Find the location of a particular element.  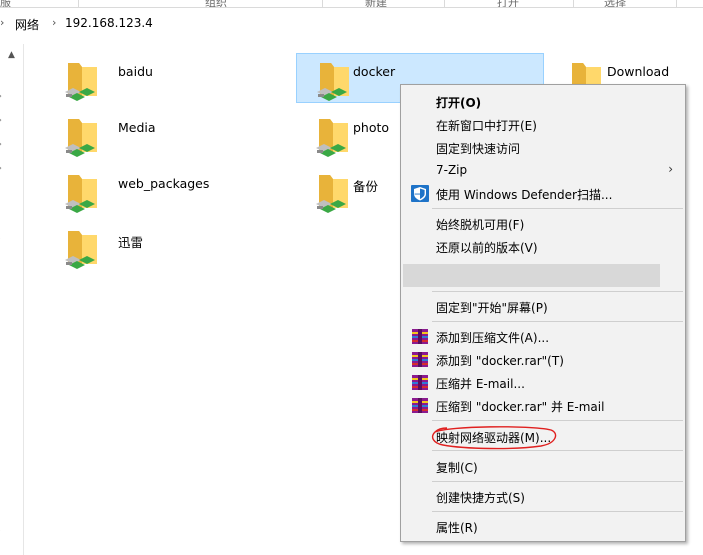

folder-xunlei: 迅雷 is located at coordinates (169, 247).